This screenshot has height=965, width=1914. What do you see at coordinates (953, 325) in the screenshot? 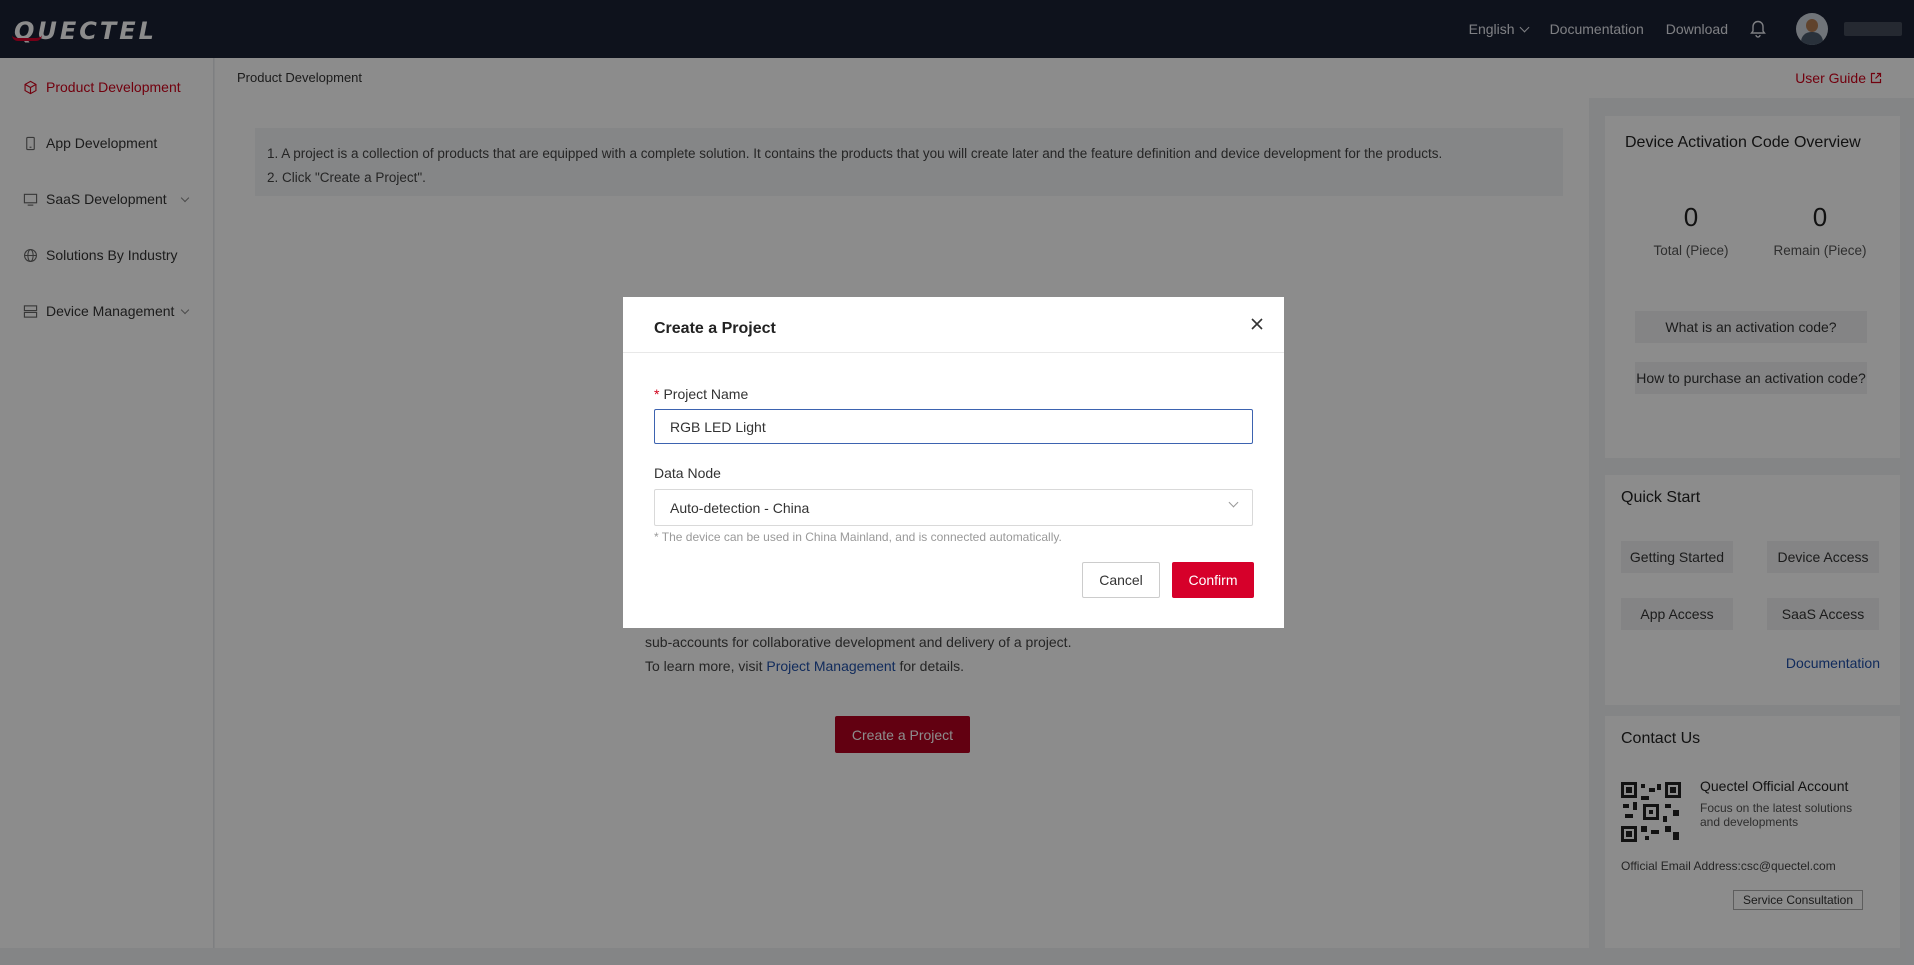
I see `dialog-header: Create a Project` at bounding box center [953, 325].